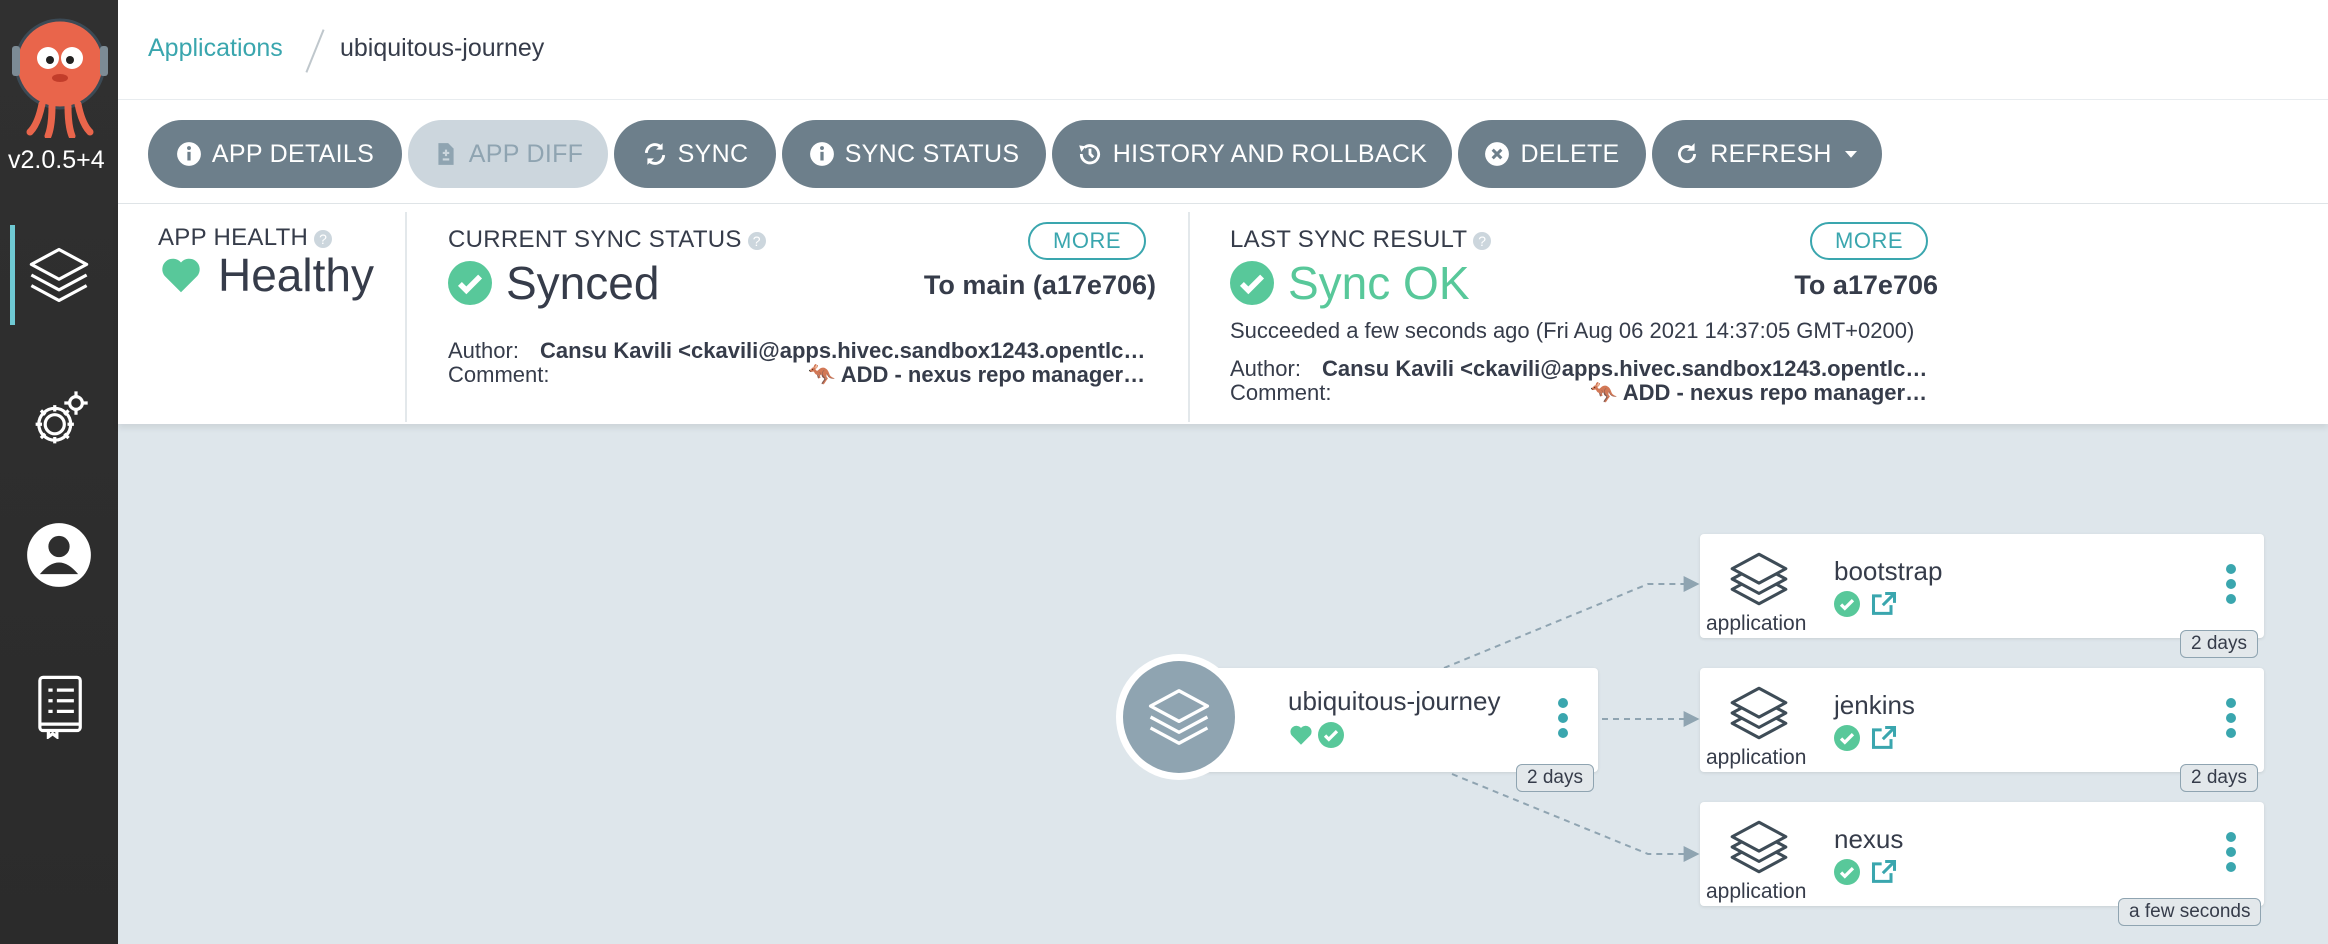 This screenshot has width=2328, height=944. I want to click on root-app-node: ubiquitous-journey, so click(1398, 720).